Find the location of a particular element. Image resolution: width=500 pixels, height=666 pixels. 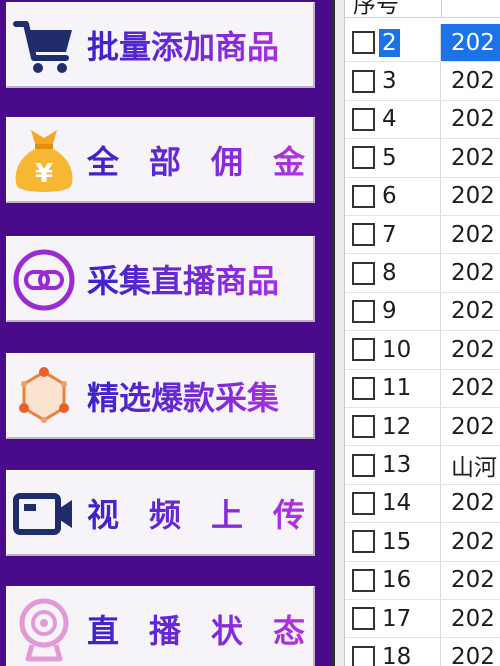

row-number: 10 is located at coordinates (397, 349).